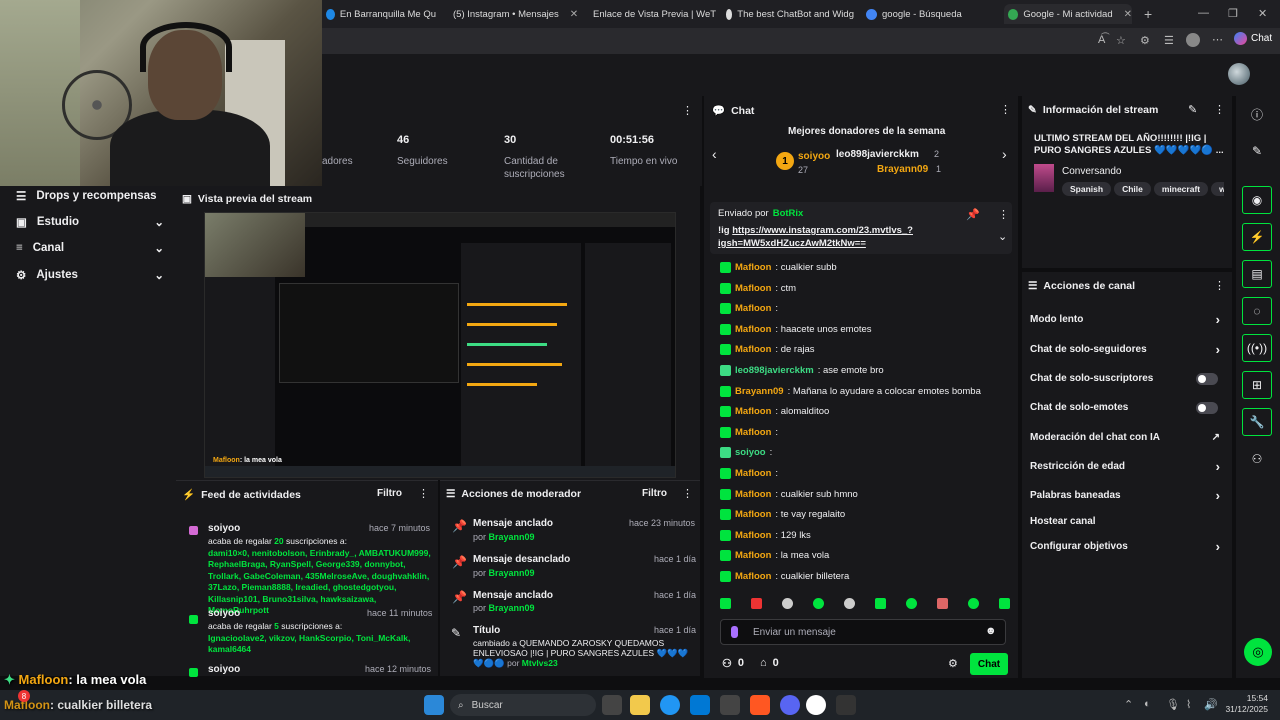  Describe the element at coordinates (1147, 704) in the screenshot. I see `tray-icon: ◐` at that location.